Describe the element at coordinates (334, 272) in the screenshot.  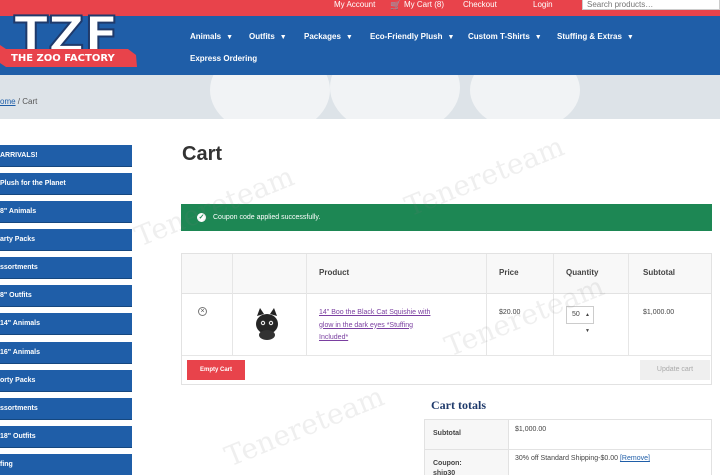
I see `header-product: Product` at that location.